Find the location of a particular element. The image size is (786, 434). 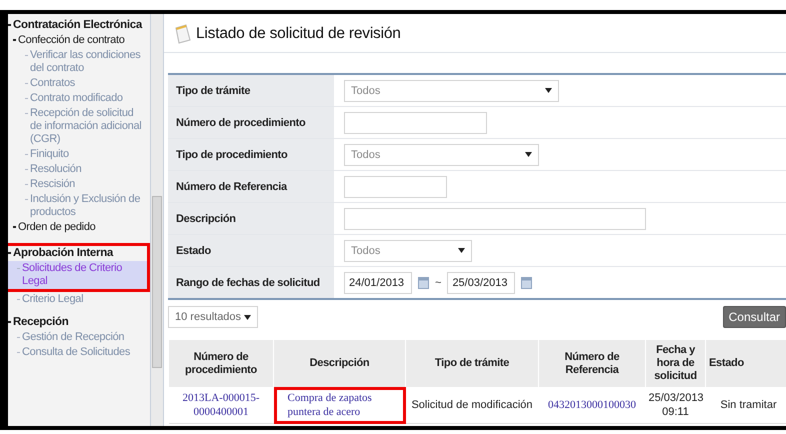

table-link: Compra de zapatos puntera de acero is located at coordinates (340, 405).